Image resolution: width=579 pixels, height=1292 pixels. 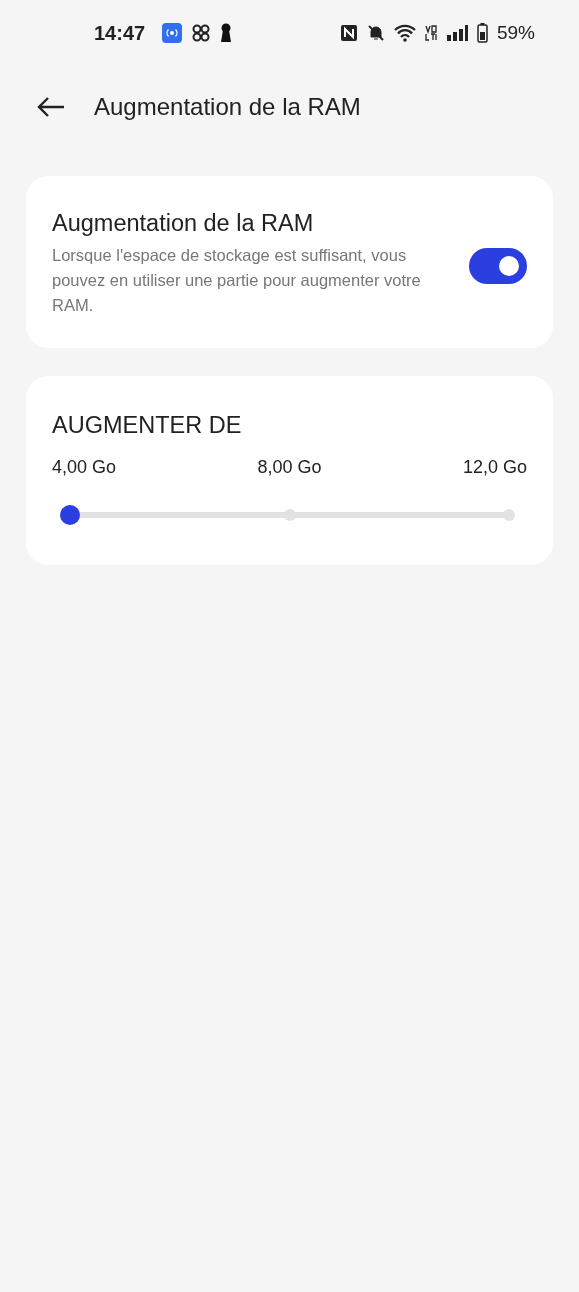 What do you see at coordinates (147, 425) in the screenshot?
I see `section-title: AUGMENTER DE` at bounding box center [147, 425].